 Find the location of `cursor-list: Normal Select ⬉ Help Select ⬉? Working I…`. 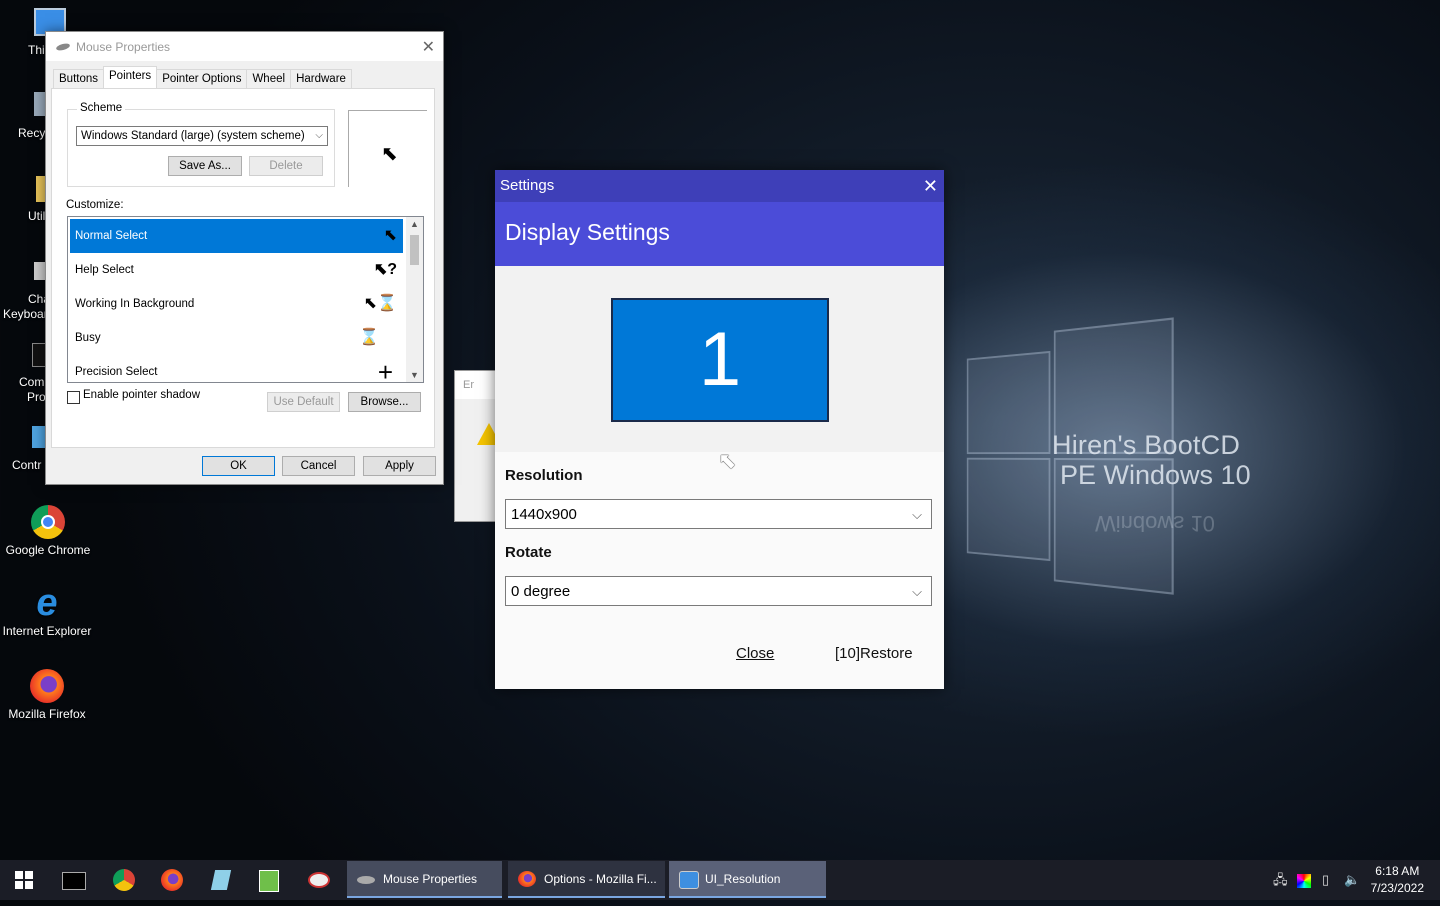

cursor-list: Normal Select ⬉ Help Select ⬉? Working I… is located at coordinates (245, 299).